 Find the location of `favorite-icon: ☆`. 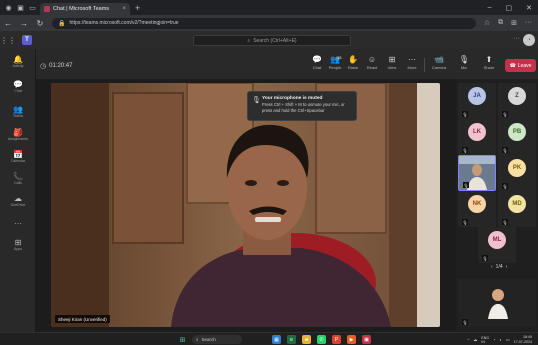

favorite-icon: ☆ is located at coordinates (487, 23).